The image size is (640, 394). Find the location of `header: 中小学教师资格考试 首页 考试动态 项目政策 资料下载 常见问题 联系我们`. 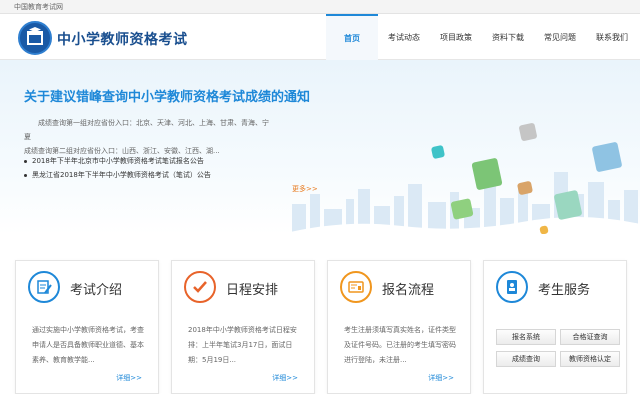

header: 中小学教师资格考试 首页 考试动态 项目政策 资料下载 常见问题 联系我们 is located at coordinates (320, 37).